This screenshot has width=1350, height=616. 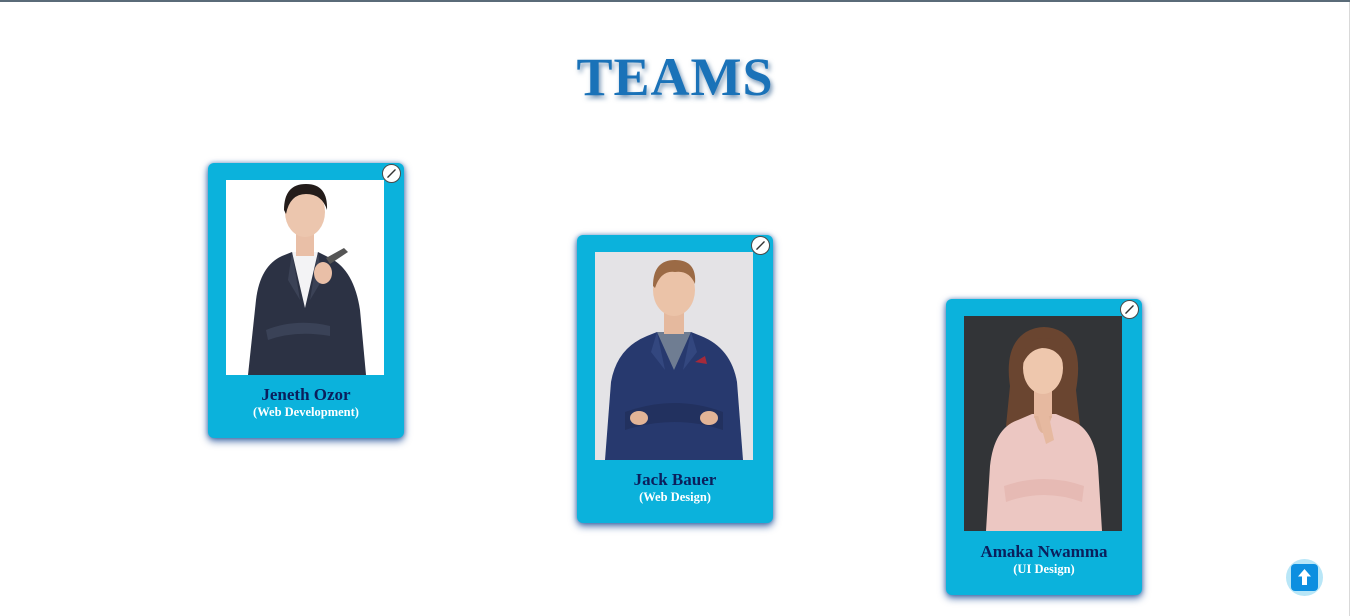 I want to click on member-role: (UI Design), so click(x=1044, y=569).